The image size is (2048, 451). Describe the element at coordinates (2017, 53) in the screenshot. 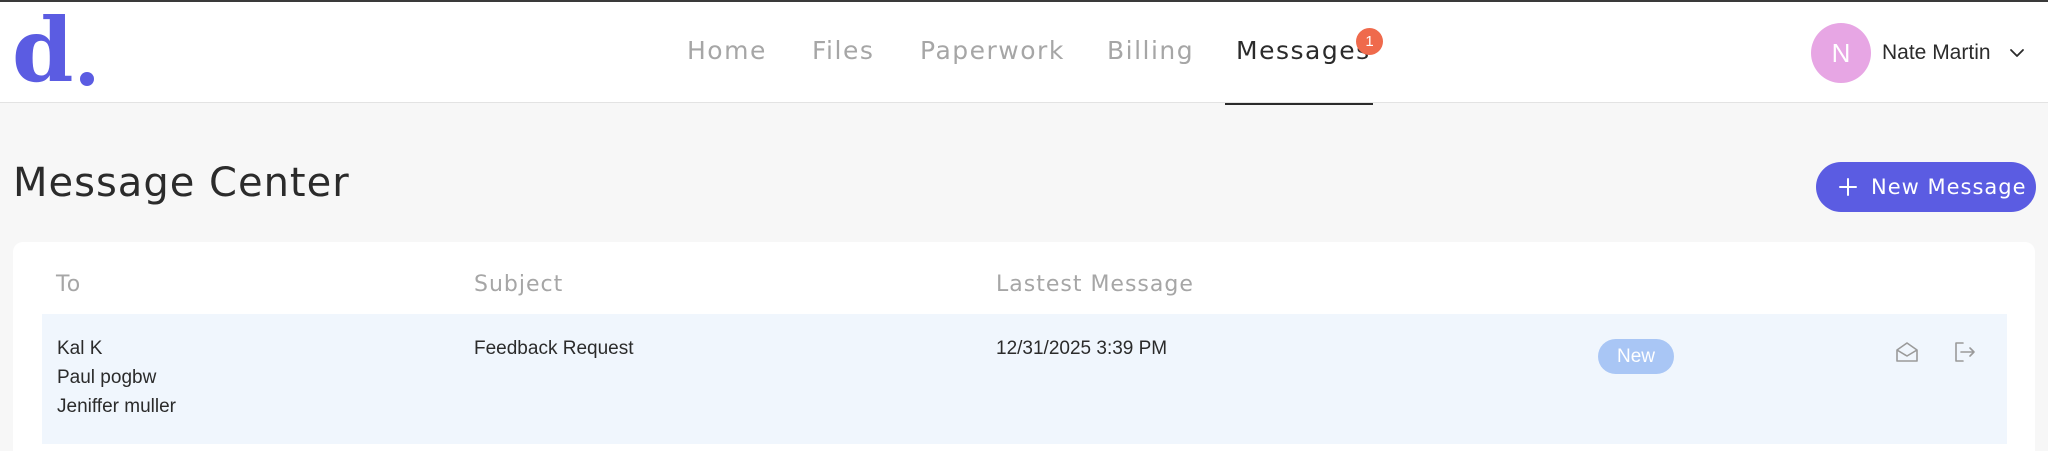

I see `chevron-down-icon` at that location.